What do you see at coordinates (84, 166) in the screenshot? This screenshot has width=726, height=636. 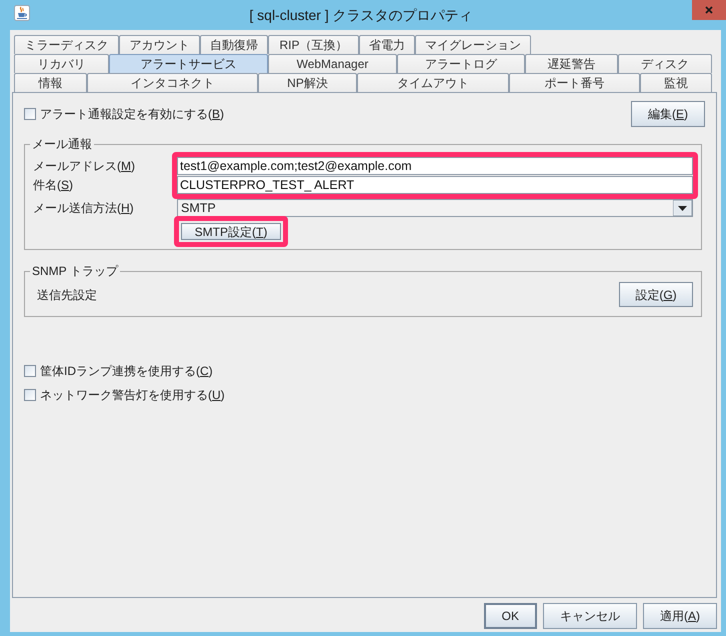 I see `field-label: メールアドレス(M)` at bounding box center [84, 166].